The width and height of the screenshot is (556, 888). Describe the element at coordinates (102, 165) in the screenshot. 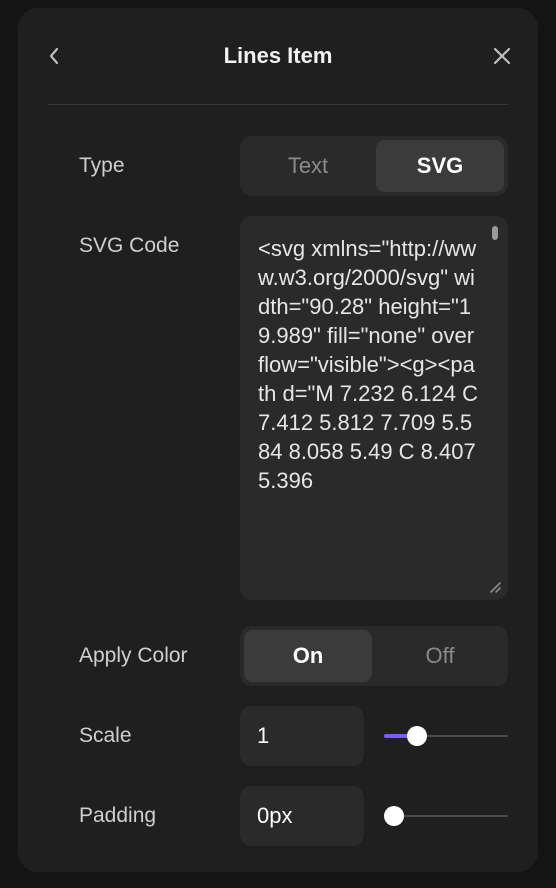

I see `type-label: Type` at that location.